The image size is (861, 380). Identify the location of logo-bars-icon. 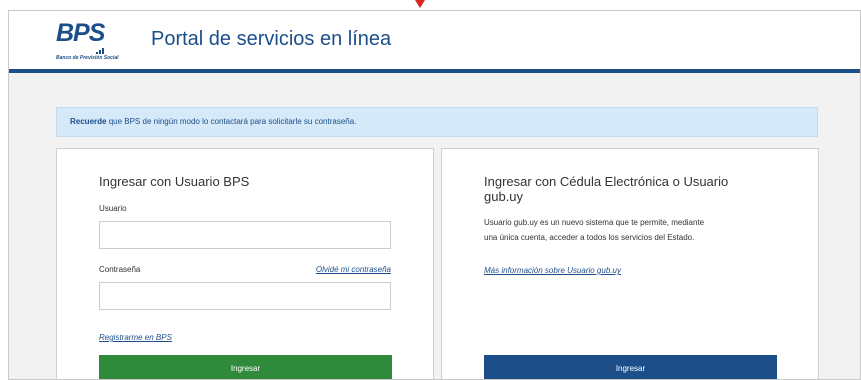
(103, 51).